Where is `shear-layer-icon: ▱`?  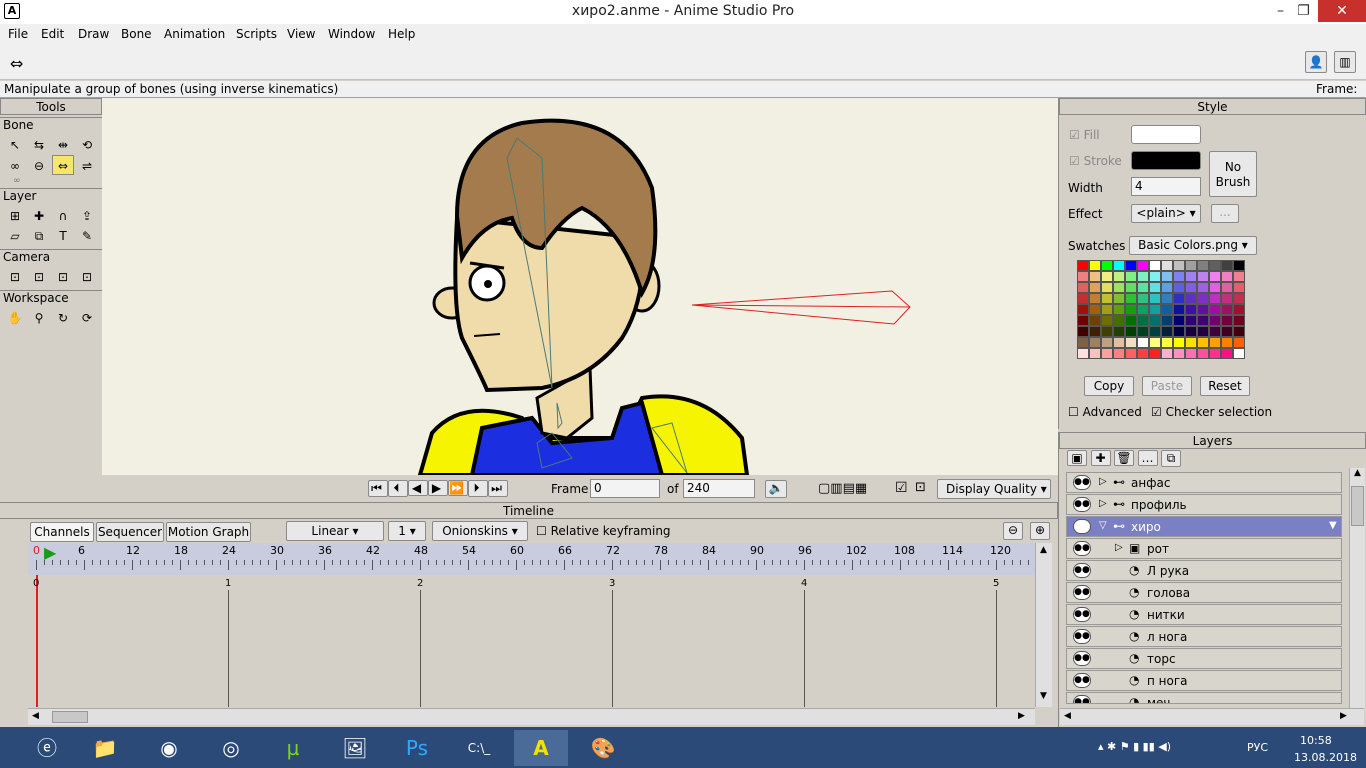 shear-layer-icon: ▱ is located at coordinates (15, 236).